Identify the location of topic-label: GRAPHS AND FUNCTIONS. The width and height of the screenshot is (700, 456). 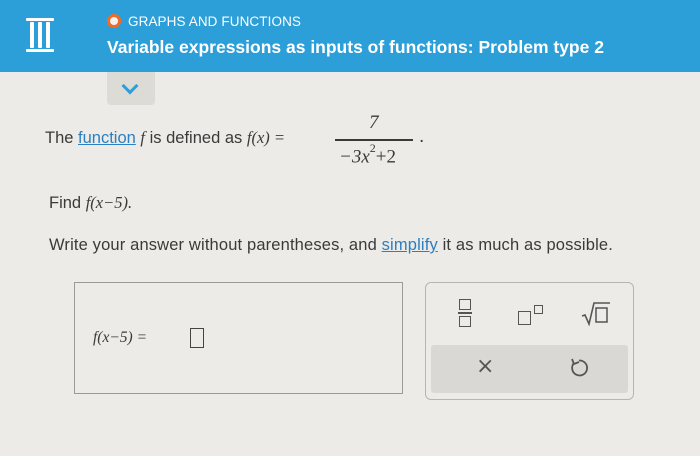
(215, 21).